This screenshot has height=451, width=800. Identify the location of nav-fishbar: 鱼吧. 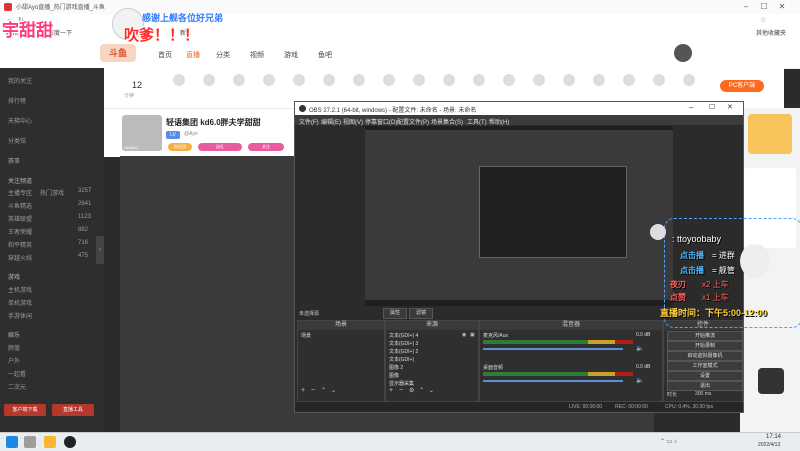
(325, 55).